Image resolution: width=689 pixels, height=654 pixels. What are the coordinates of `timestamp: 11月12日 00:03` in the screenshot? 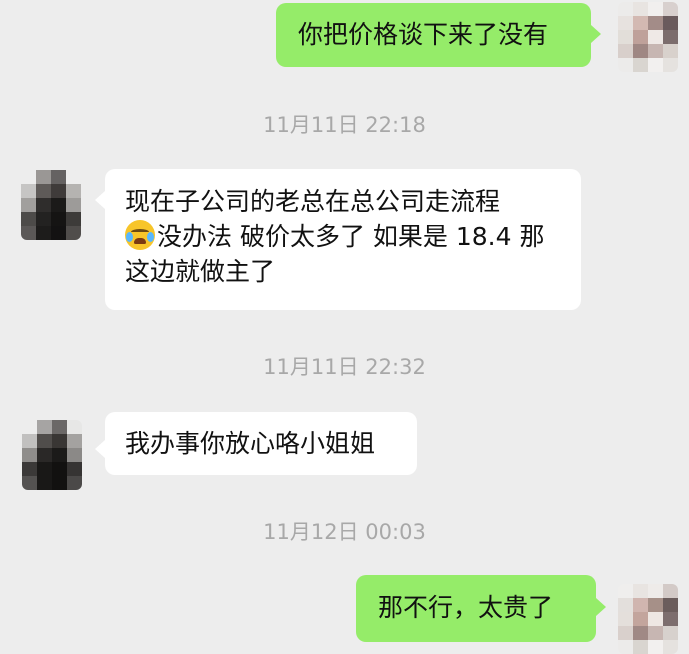 It's located at (344, 532).